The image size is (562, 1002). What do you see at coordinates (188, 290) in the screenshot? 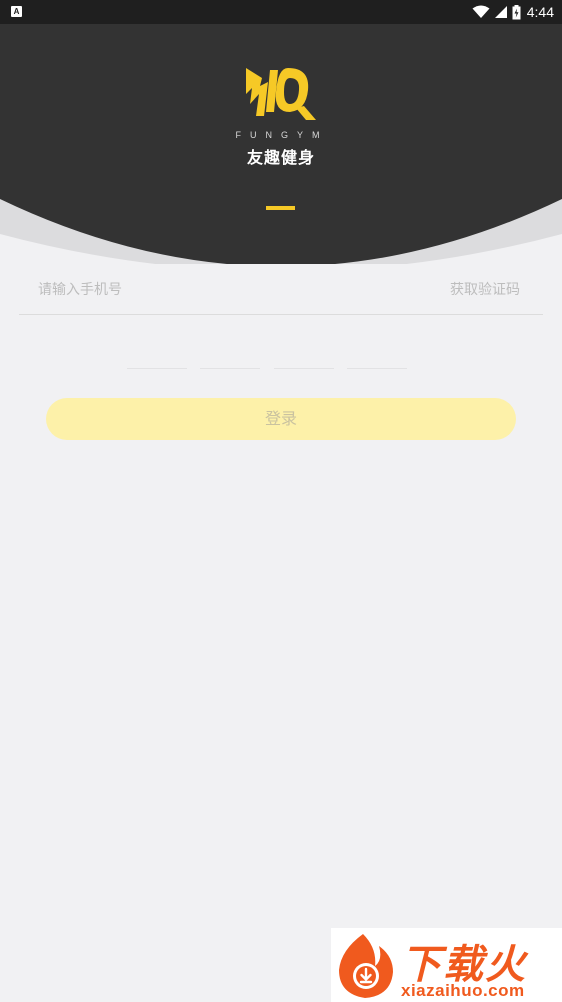
I see `phone-input: 请输入手机号` at bounding box center [188, 290].